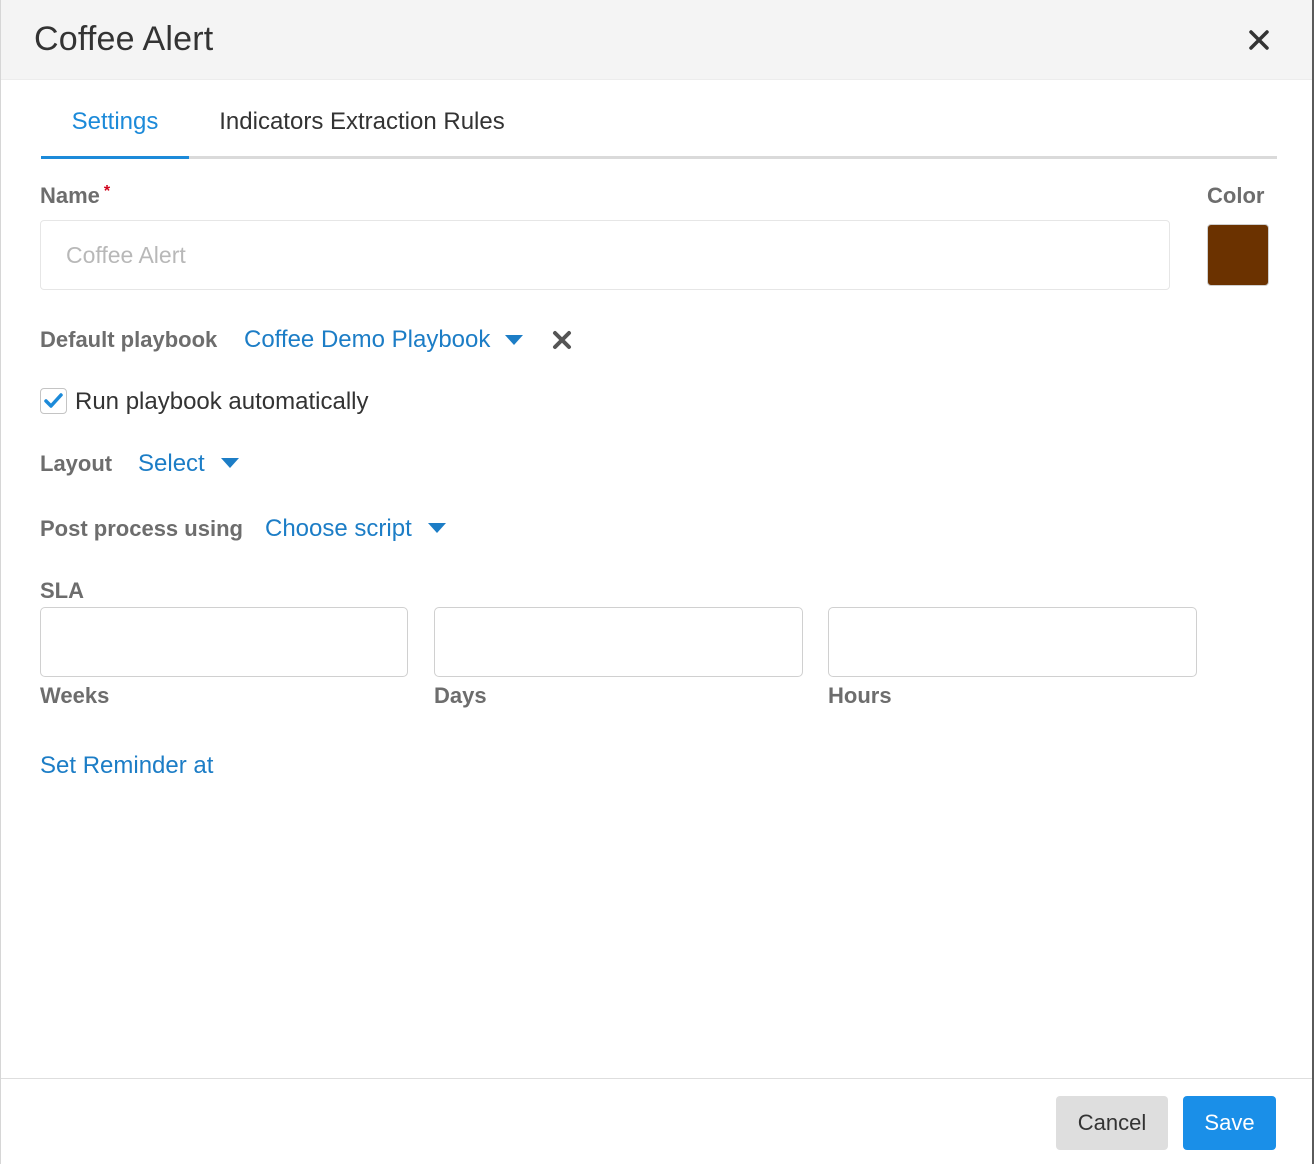 Image resolution: width=1314 pixels, height=1164 pixels. I want to click on sla-label: SLA, so click(62, 590).